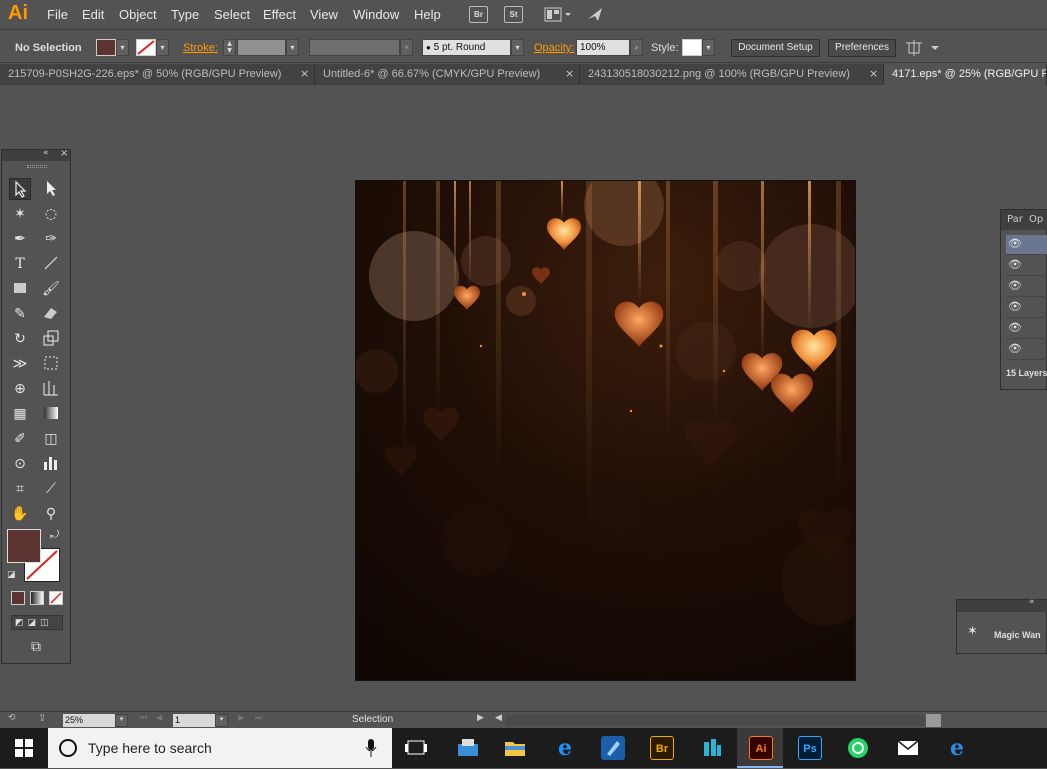 This screenshot has height=769, width=1047. I want to click on close-tab-1-icon: ×, so click(304, 73).